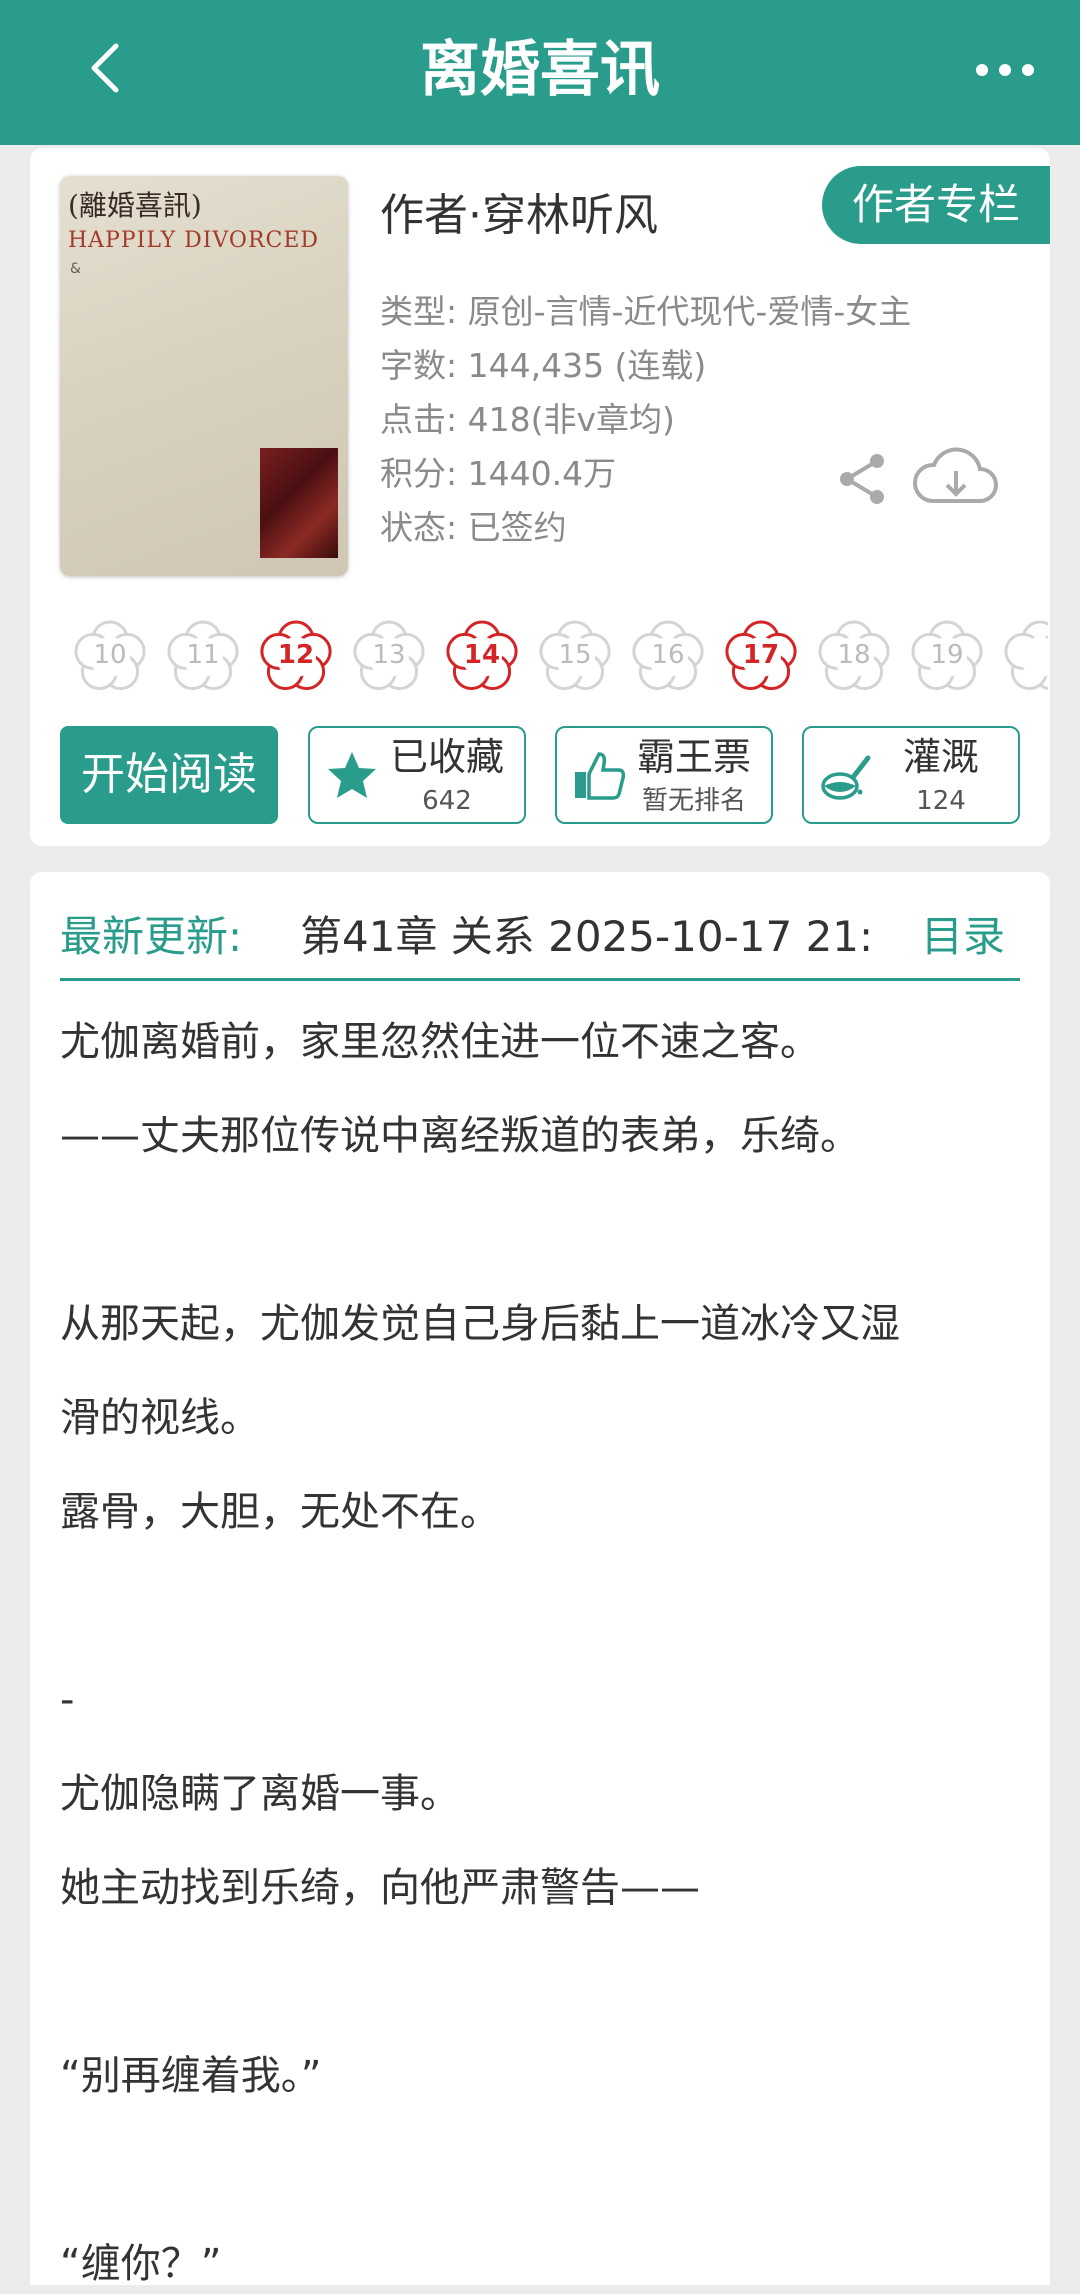 This screenshot has height=2294, width=1080. Describe the element at coordinates (440, 1042) in the screenshot. I see `synopsis-line: 尤伽离婚前，家里忽然住进一位不速之客。` at that location.